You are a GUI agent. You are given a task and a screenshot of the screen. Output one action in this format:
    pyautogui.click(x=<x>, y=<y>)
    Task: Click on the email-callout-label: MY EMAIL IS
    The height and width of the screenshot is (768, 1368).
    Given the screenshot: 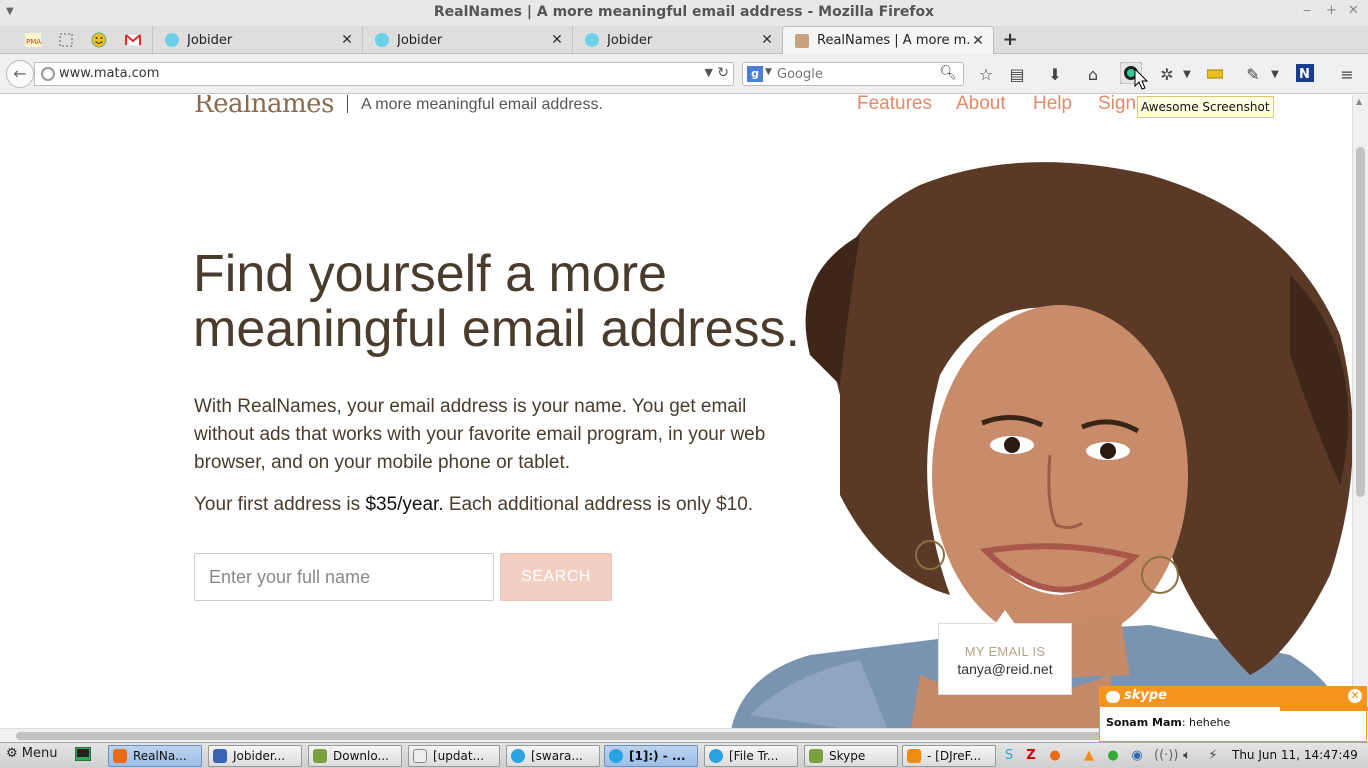 What is the action you would take?
    pyautogui.click(x=1005, y=651)
    